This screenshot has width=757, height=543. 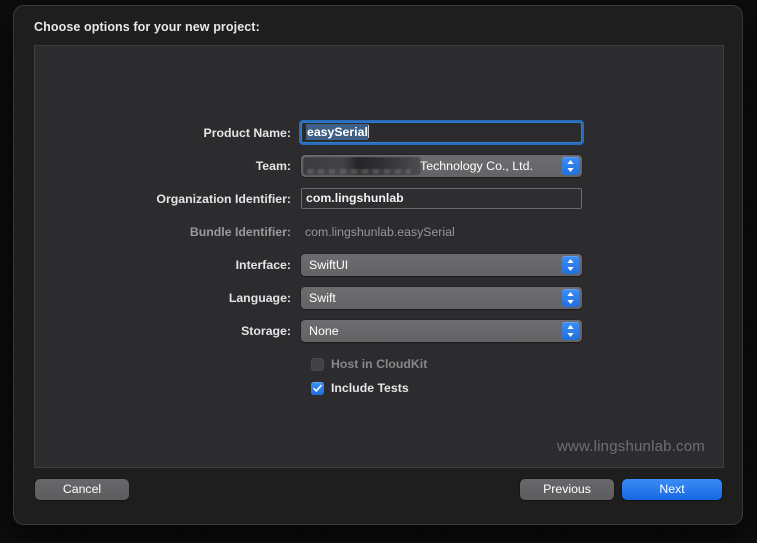 I want to click on bundle-identifier-value-wrap: com.lingshunlab.easySerial, so click(x=441, y=232).